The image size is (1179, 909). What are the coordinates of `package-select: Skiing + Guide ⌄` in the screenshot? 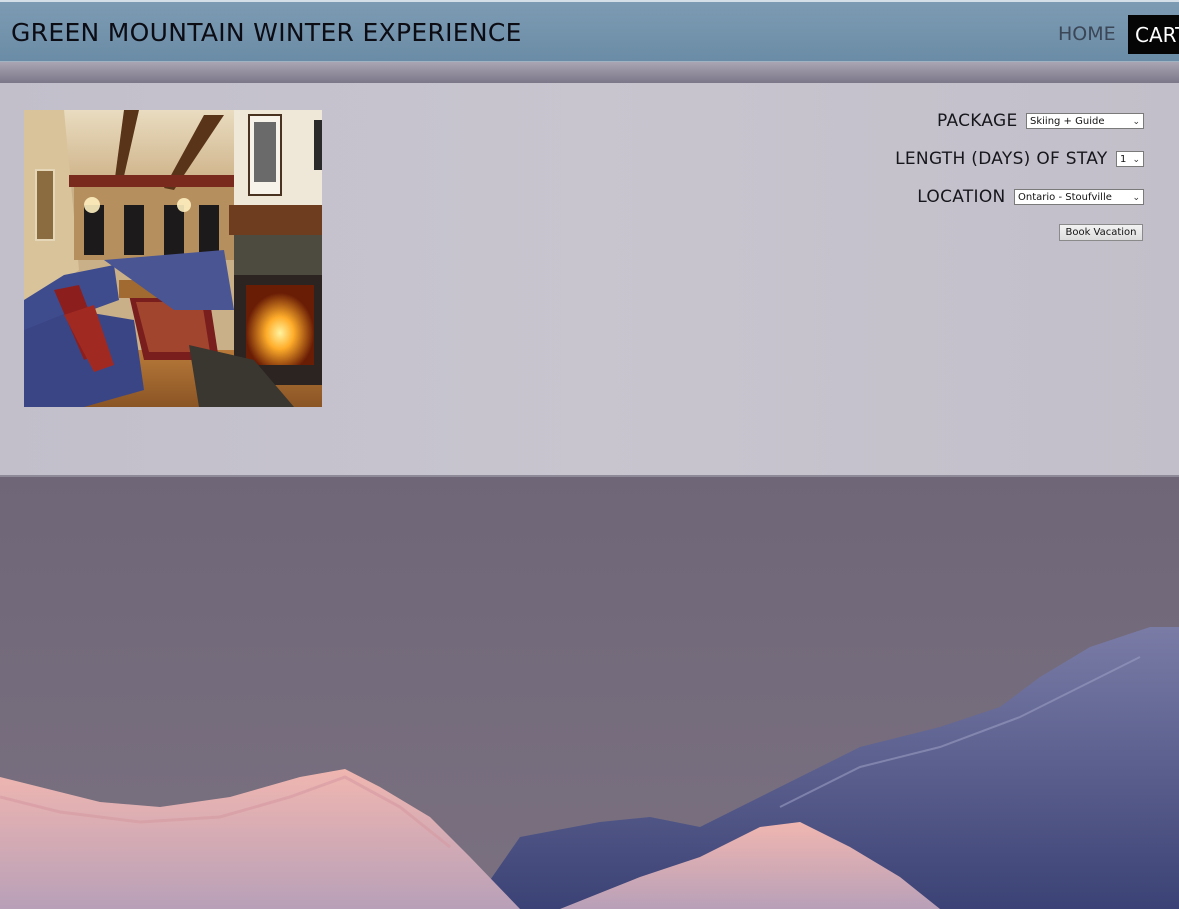 It's located at (1085, 121).